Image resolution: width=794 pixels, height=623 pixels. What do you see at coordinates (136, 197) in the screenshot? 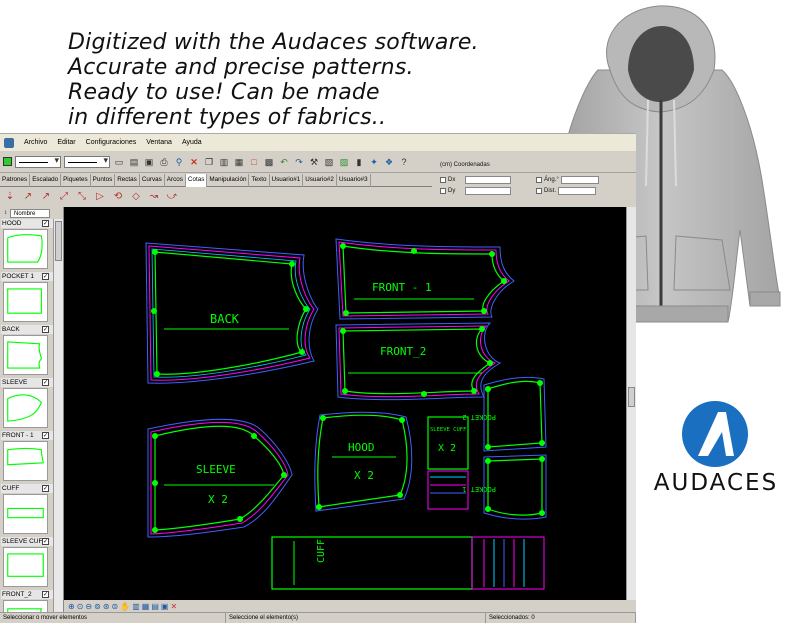
I see `mirror-icon: ◇` at bounding box center [136, 197].